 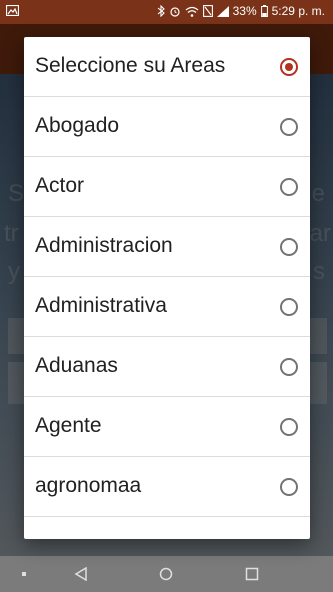 What do you see at coordinates (76, 365) in the screenshot?
I see `option-label: Aduanas` at bounding box center [76, 365].